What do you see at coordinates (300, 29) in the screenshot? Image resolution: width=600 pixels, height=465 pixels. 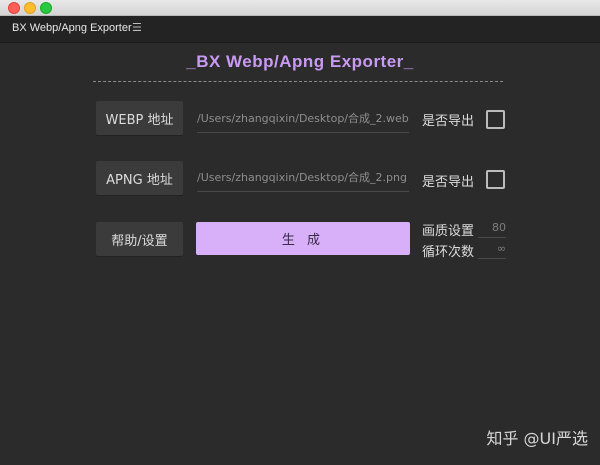 I see `panel-tab-bar: BX Webp/Apng Exporter ☰` at bounding box center [300, 29].